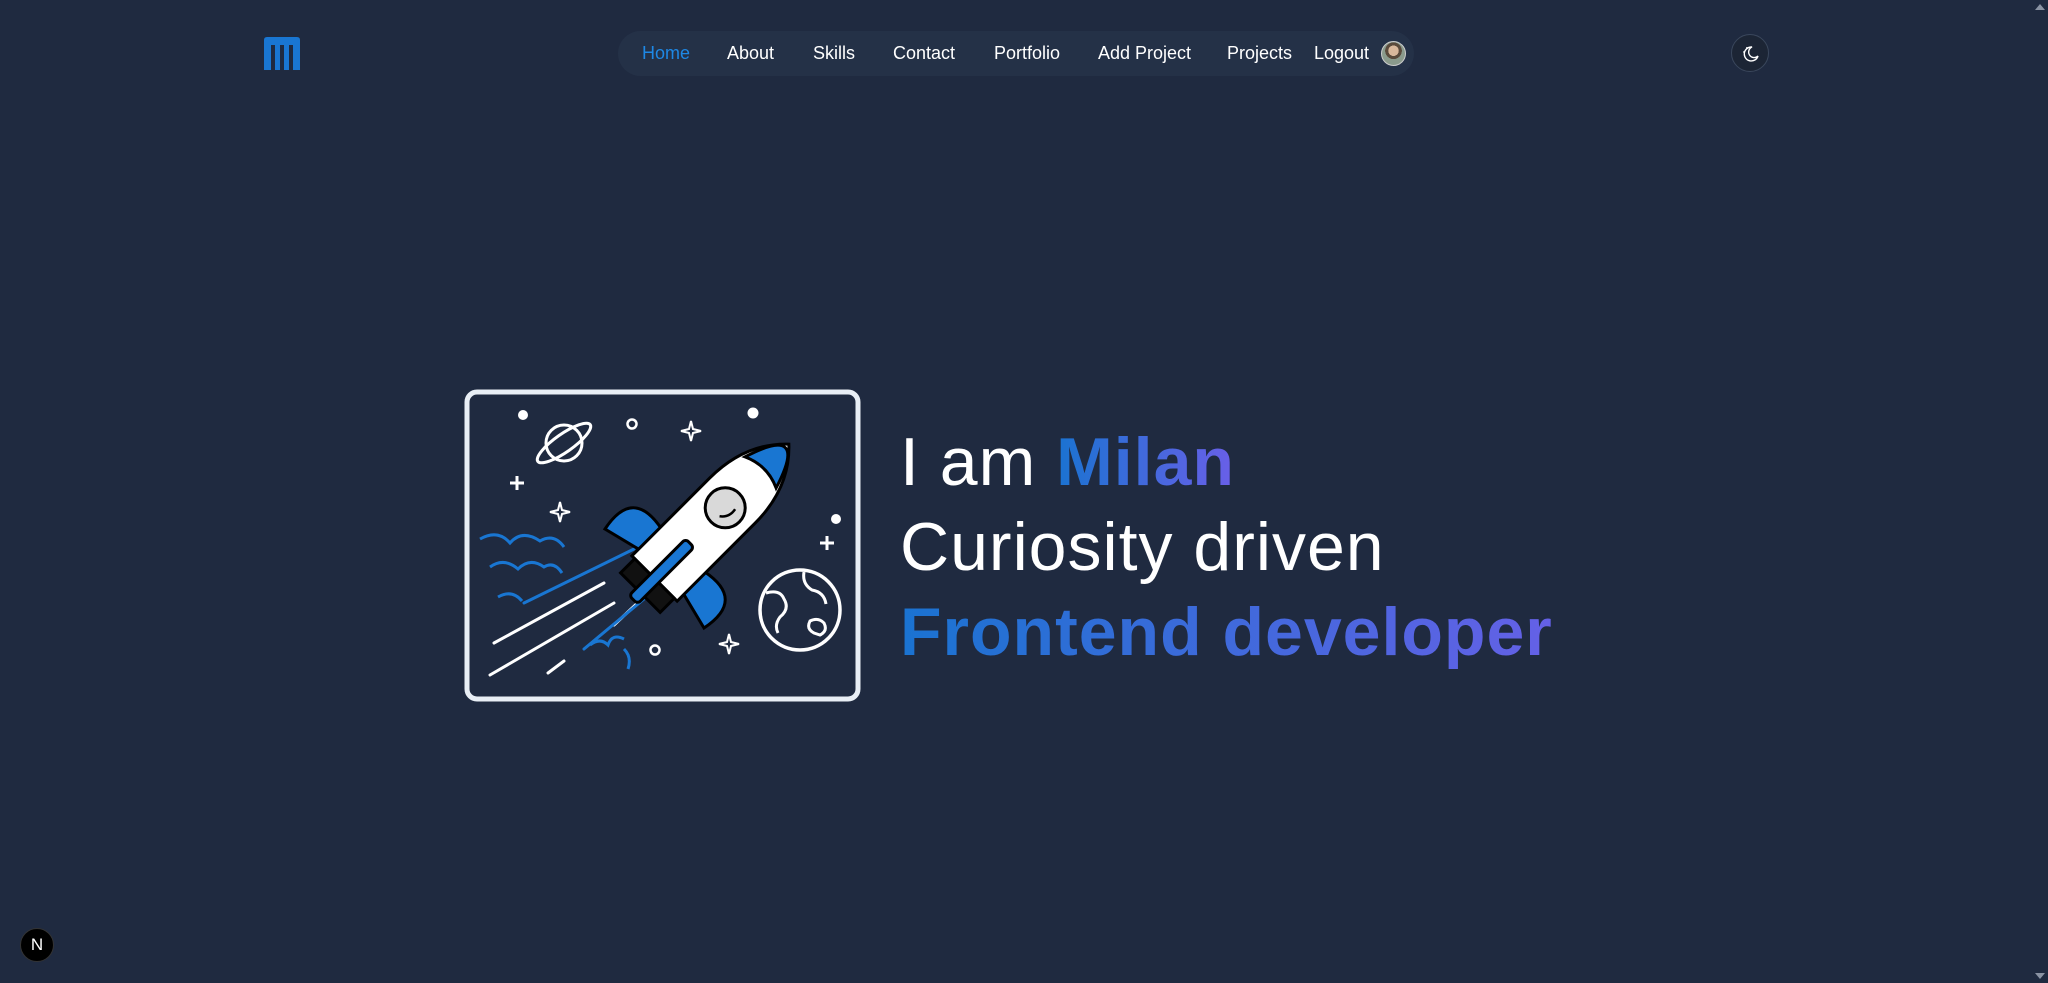 This screenshot has width=2048, height=983. What do you see at coordinates (666, 53) in the screenshot?
I see `nav-home: Home` at bounding box center [666, 53].